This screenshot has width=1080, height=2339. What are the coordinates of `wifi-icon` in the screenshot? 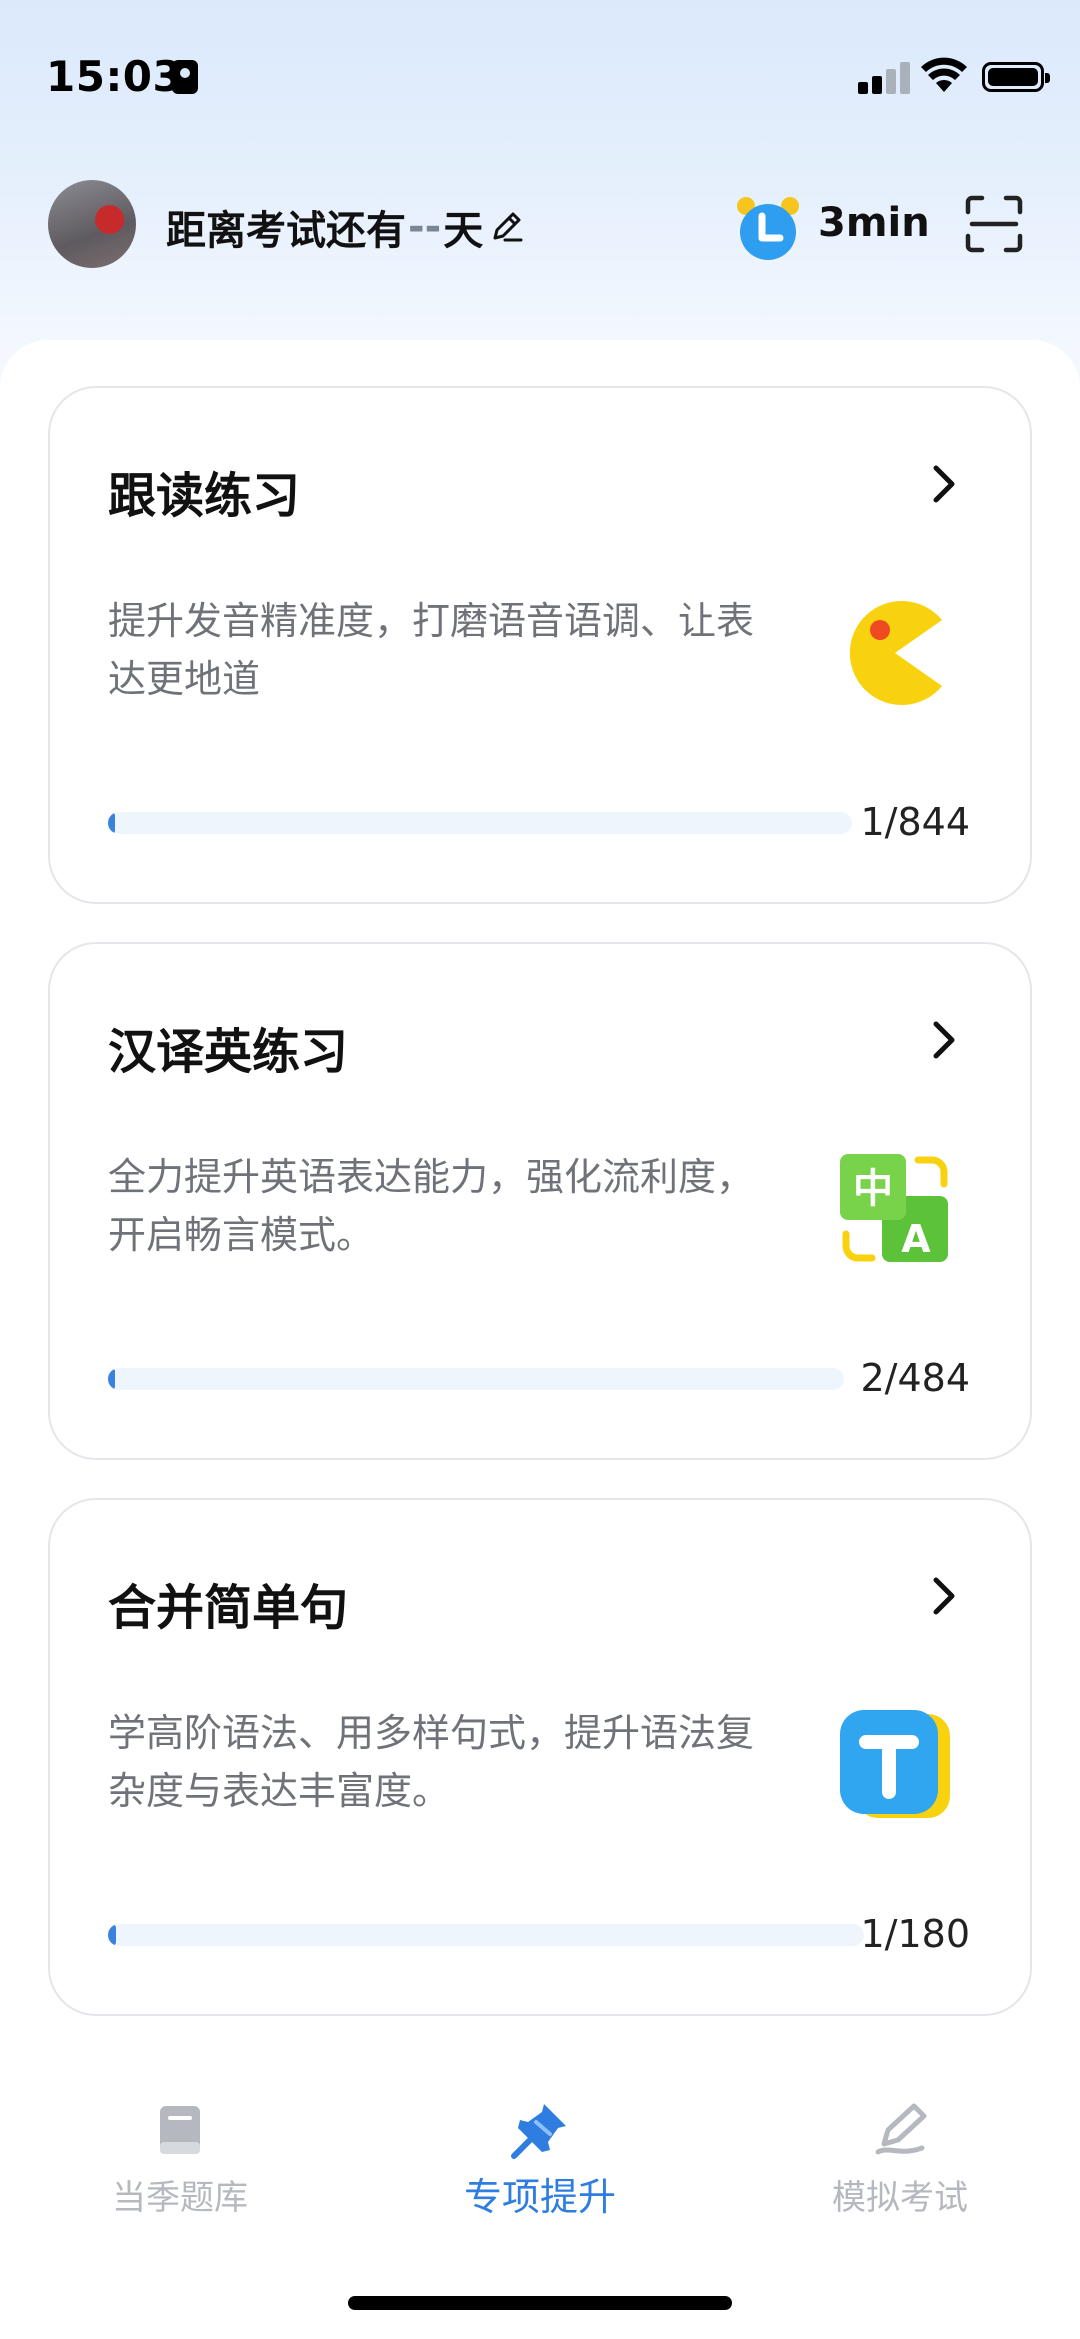 It's located at (944, 74).